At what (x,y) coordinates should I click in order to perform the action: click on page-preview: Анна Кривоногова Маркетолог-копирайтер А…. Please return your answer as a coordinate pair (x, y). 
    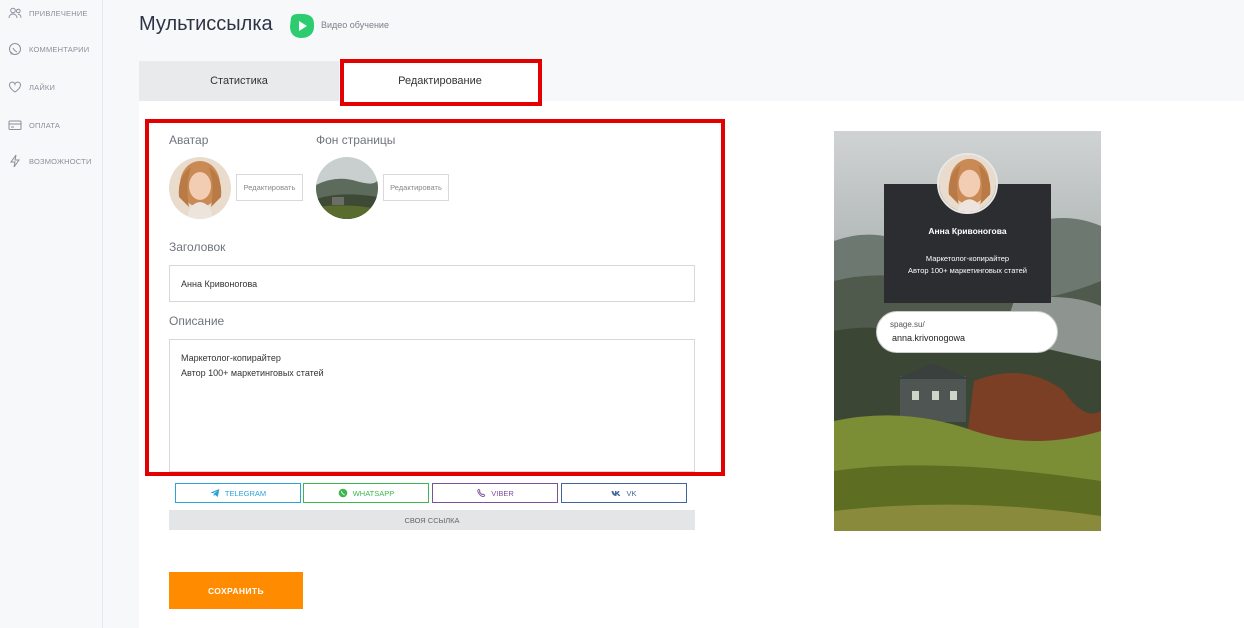
    Looking at the image, I should click on (967, 331).